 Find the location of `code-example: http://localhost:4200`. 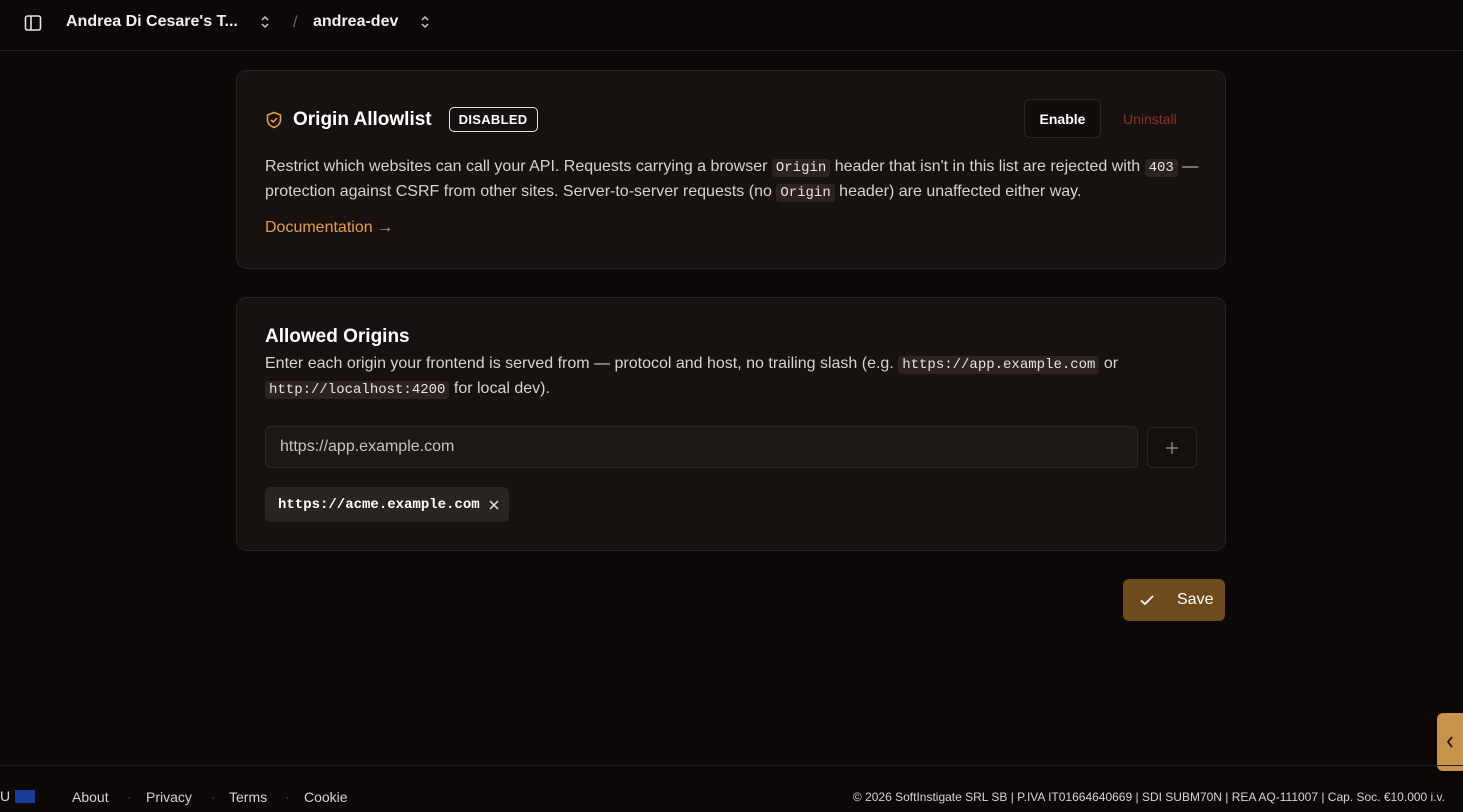

code-example: http://localhost:4200 is located at coordinates (357, 390).